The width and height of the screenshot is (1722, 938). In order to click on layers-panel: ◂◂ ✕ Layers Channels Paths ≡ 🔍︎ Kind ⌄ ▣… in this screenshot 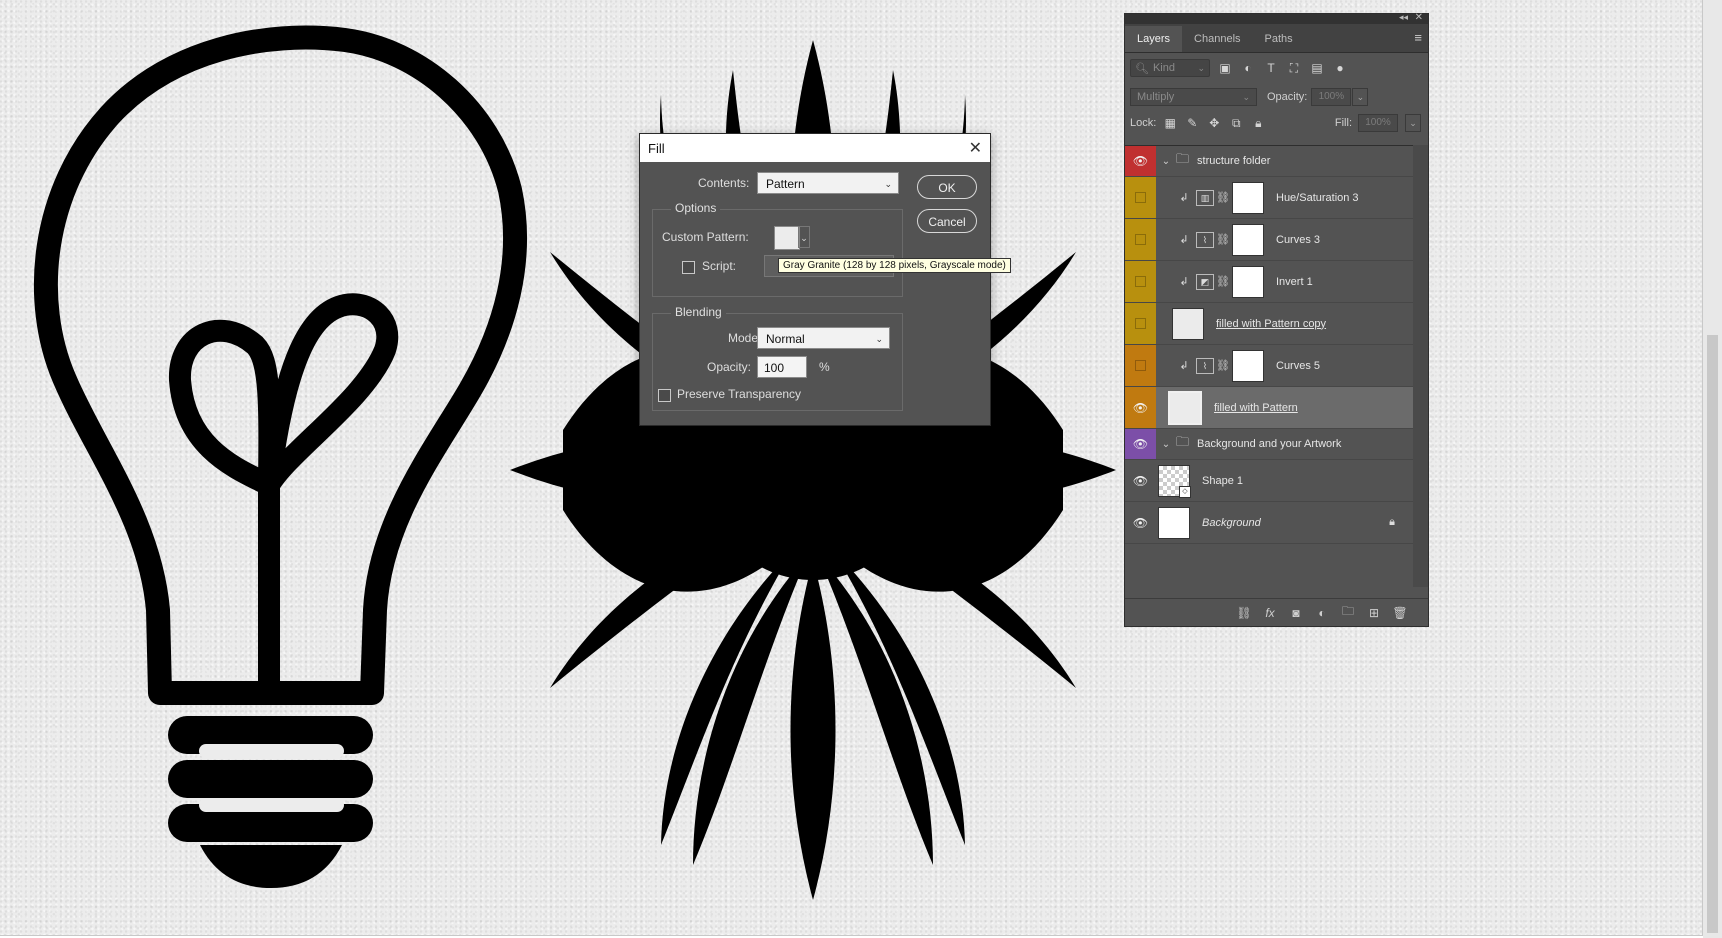, I will do `click(1276, 319)`.